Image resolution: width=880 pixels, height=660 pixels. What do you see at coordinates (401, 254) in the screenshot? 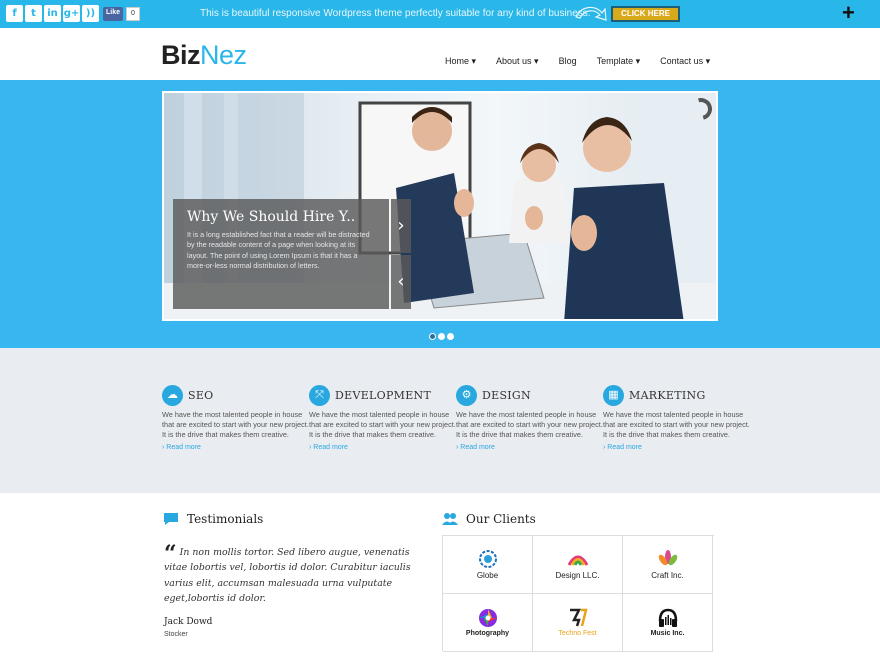
I see `slider-arrows: › ‹` at bounding box center [401, 254].